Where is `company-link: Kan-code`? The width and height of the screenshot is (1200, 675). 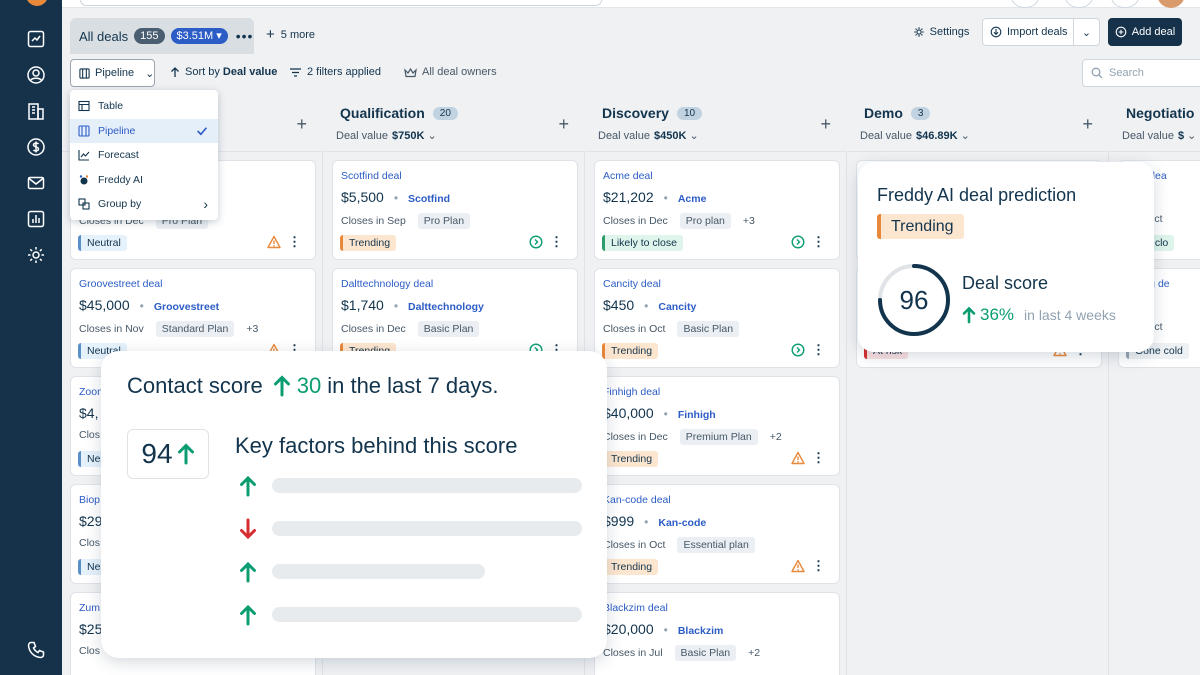
company-link: Kan-code is located at coordinates (682, 523).